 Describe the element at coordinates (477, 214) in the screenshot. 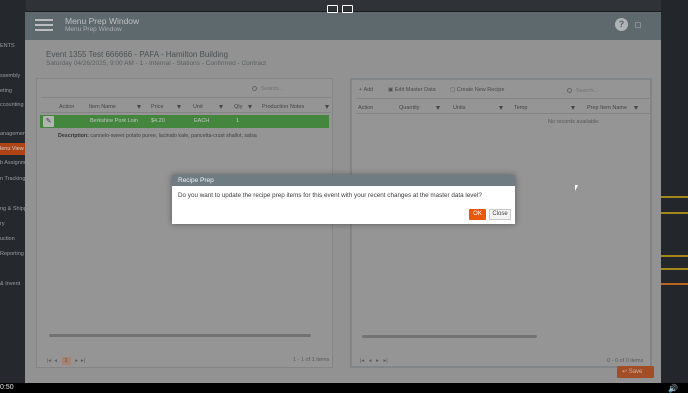

I see `ok-button: OK` at that location.